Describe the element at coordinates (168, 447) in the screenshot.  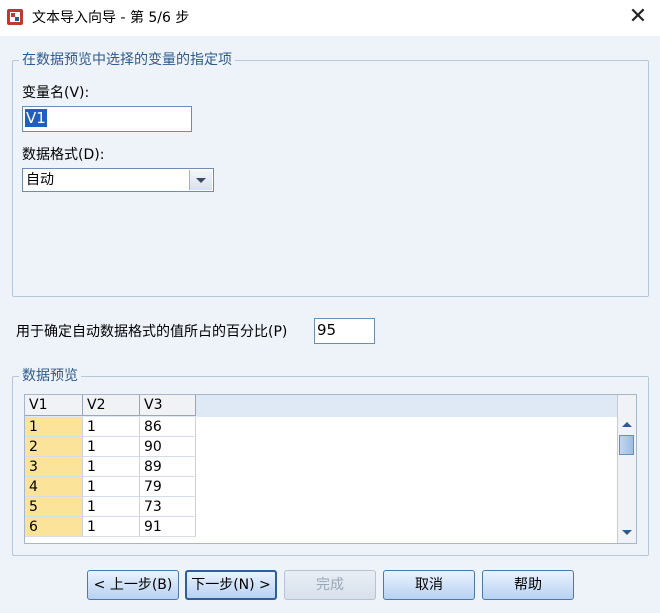
I see `table-cell: 90` at that location.